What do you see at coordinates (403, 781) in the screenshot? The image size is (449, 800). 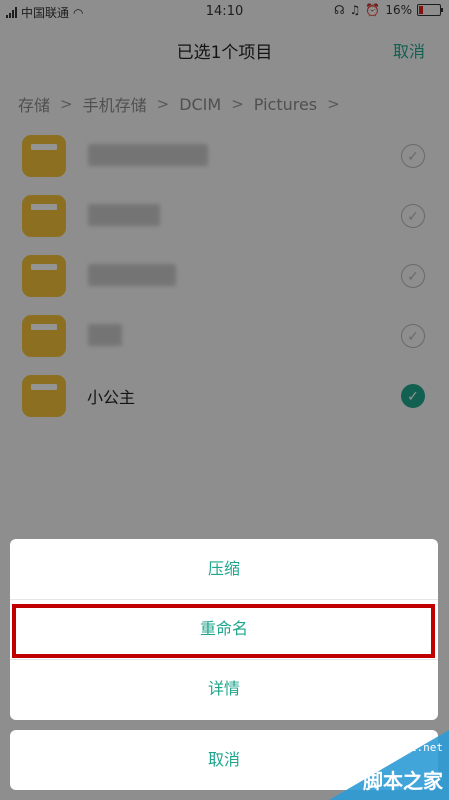 I see `watermark-name: 脚本之家` at bounding box center [403, 781].